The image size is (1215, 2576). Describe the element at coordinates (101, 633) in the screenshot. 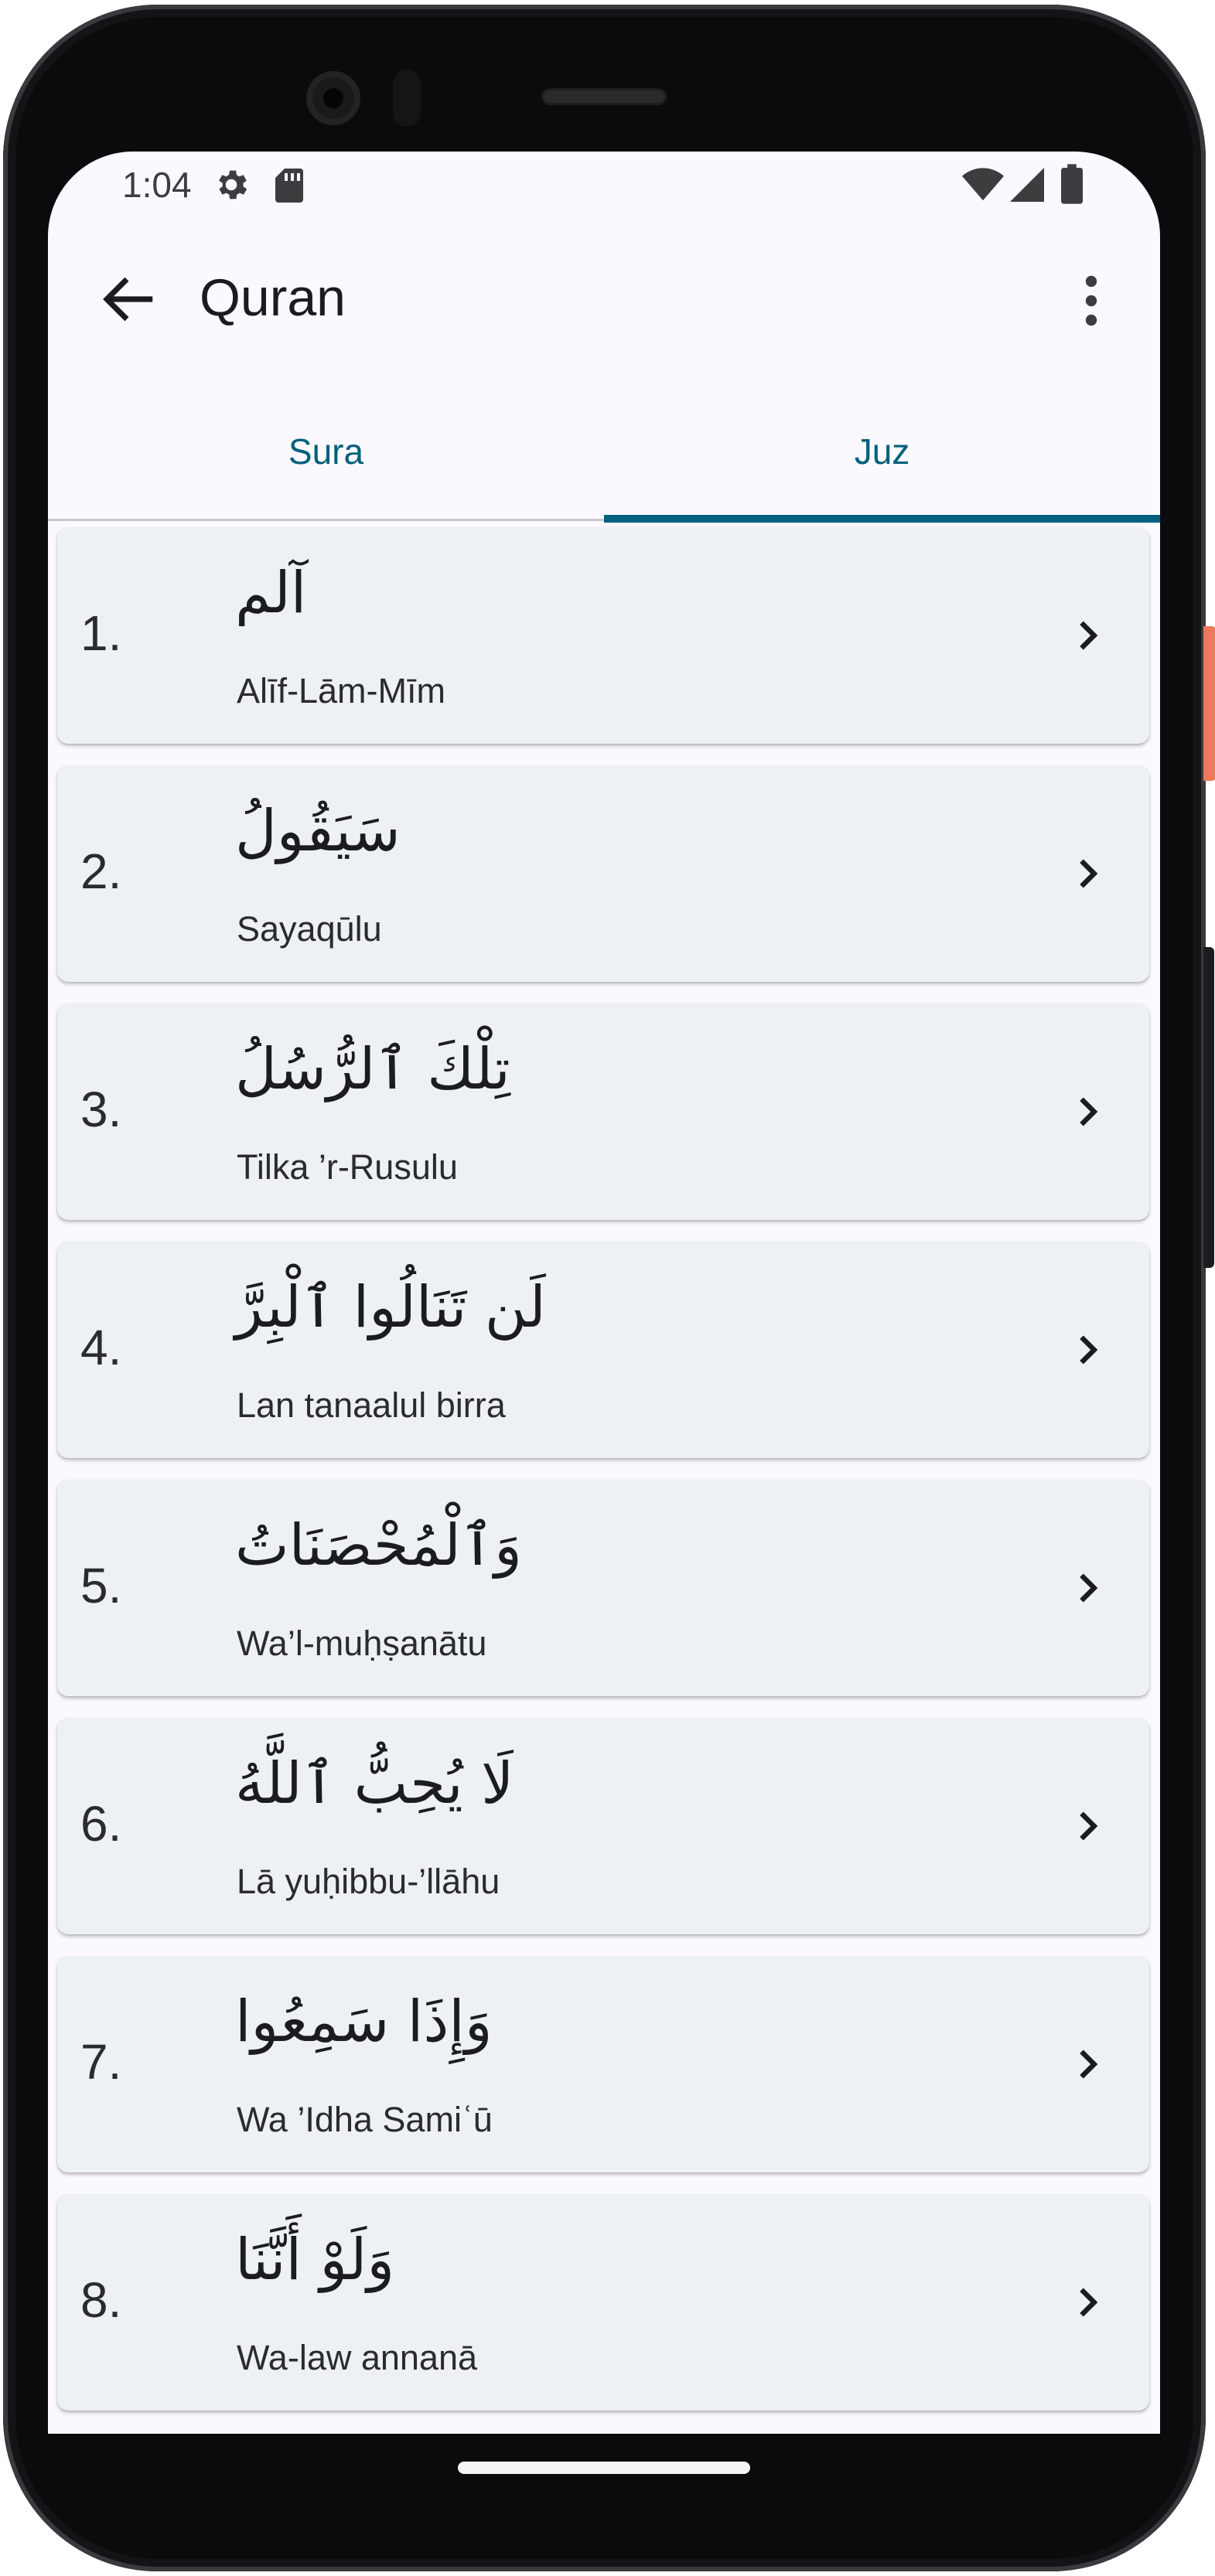

I see `juz-number: 1.` at that location.